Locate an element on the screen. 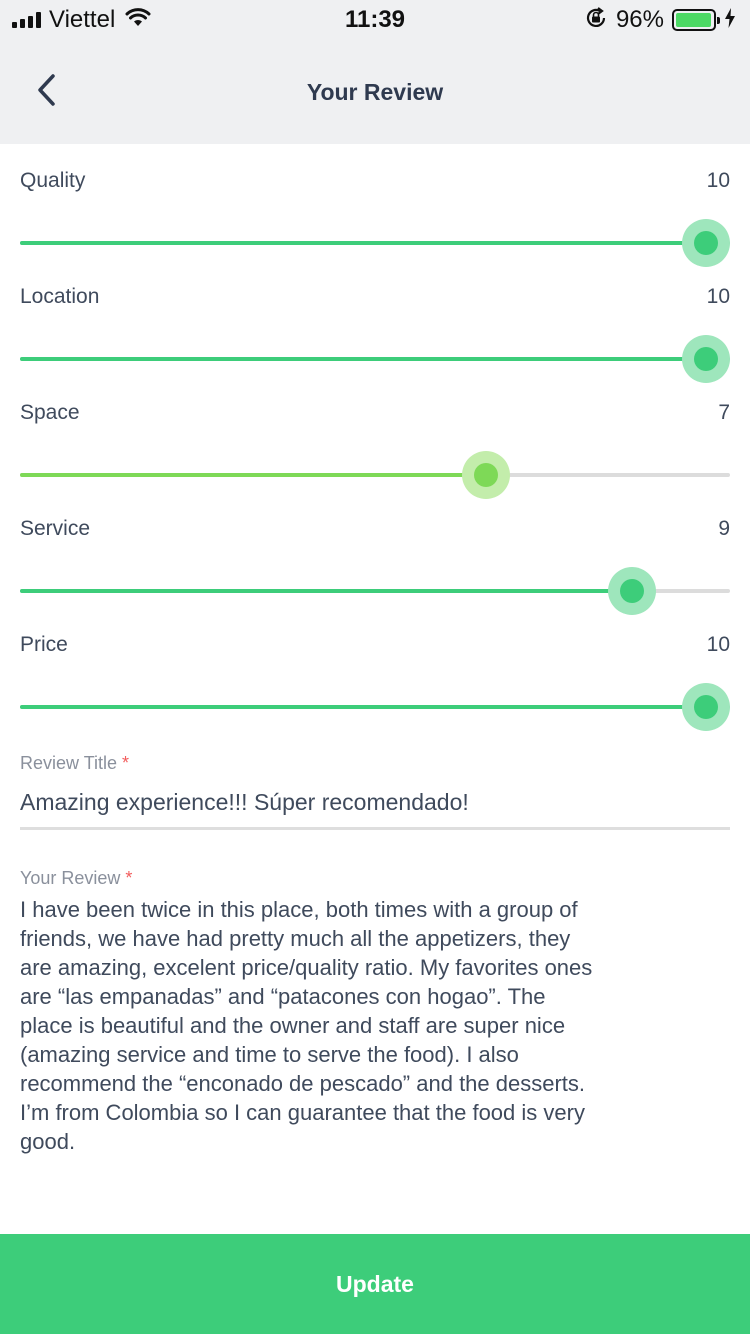  status-right: 96% is located at coordinates (660, 20).